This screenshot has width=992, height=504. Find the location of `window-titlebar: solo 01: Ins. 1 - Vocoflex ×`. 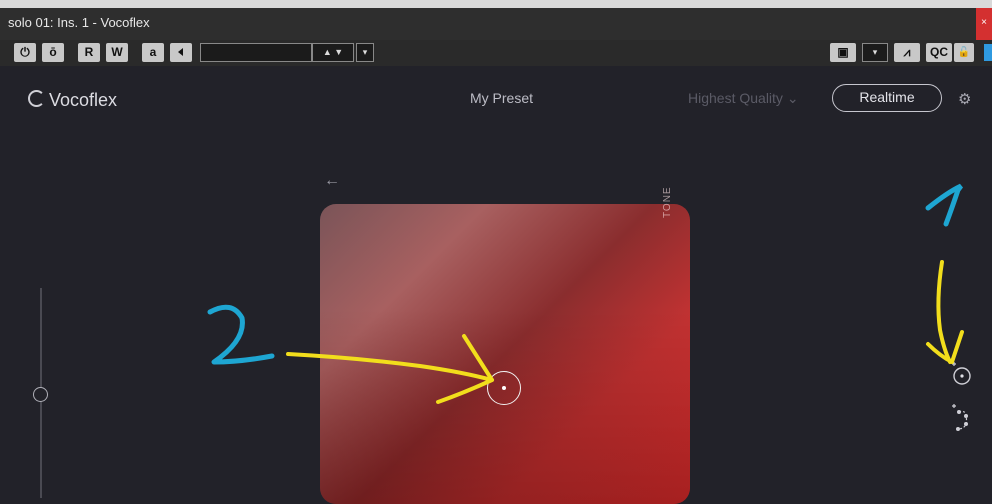

window-titlebar: solo 01: Ins. 1 - Vocoflex × is located at coordinates (496, 20).